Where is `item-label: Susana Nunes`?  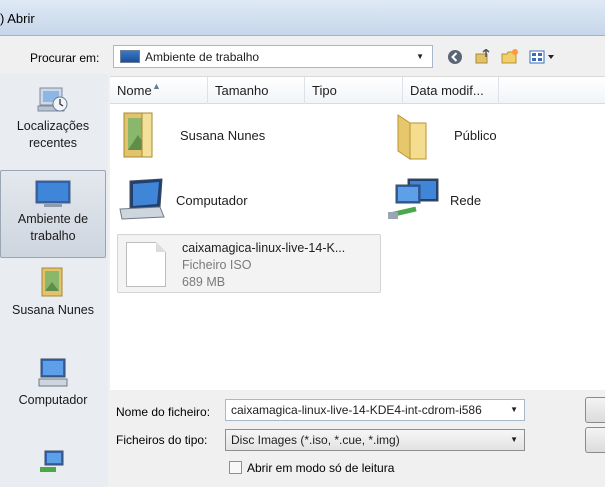
item-label: Susana Nunes is located at coordinates (223, 135).